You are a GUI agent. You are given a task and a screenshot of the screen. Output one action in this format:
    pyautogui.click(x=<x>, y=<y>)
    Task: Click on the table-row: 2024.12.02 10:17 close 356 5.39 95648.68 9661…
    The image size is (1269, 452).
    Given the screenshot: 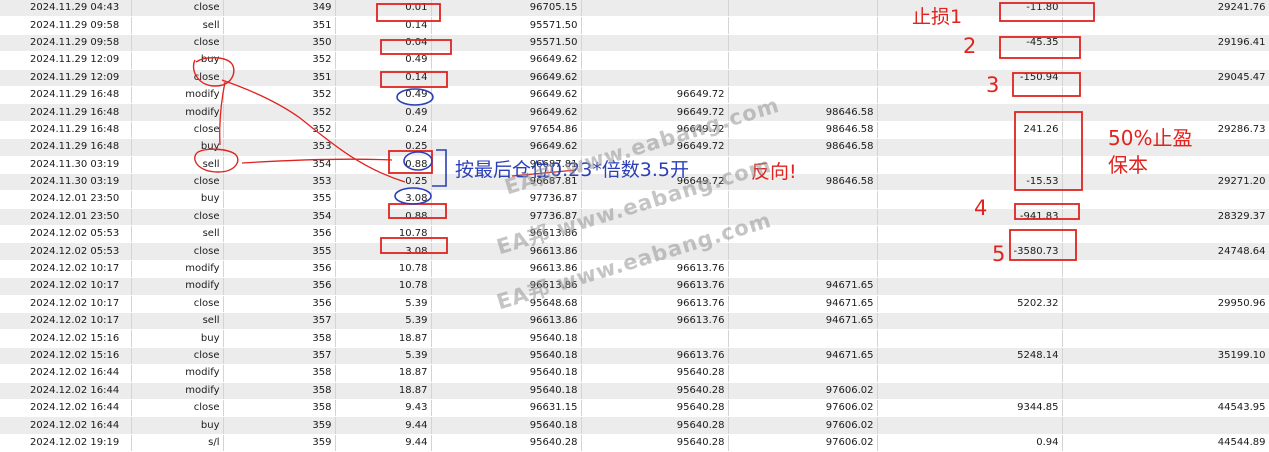 What is the action you would take?
    pyautogui.click(x=634, y=304)
    